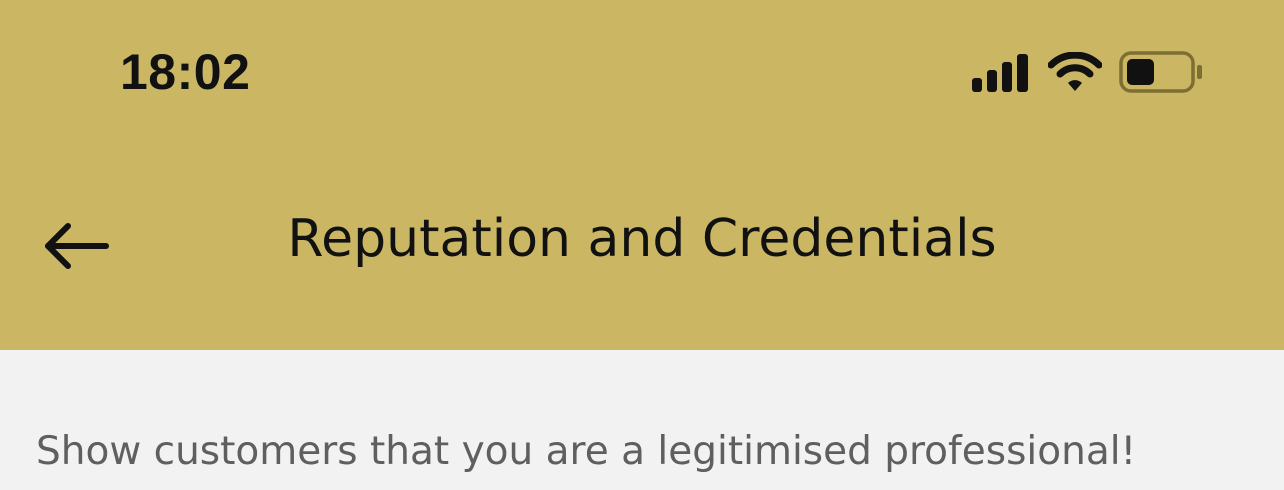 The image size is (1284, 490). Describe the element at coordinates (1075, 71) in the screenshot. I see `wifi-icon` at that location.